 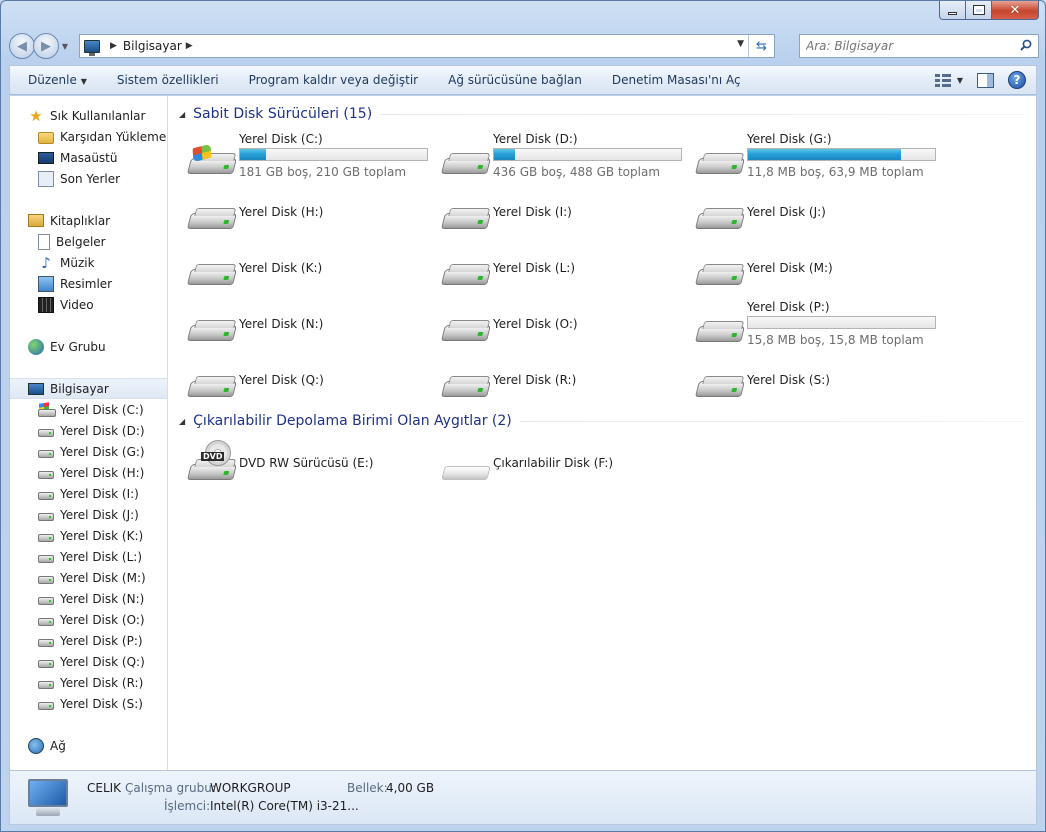 I want to click on sidebar-item-drive-n: Yerel Disk (N:), so click(x=88, y=598).